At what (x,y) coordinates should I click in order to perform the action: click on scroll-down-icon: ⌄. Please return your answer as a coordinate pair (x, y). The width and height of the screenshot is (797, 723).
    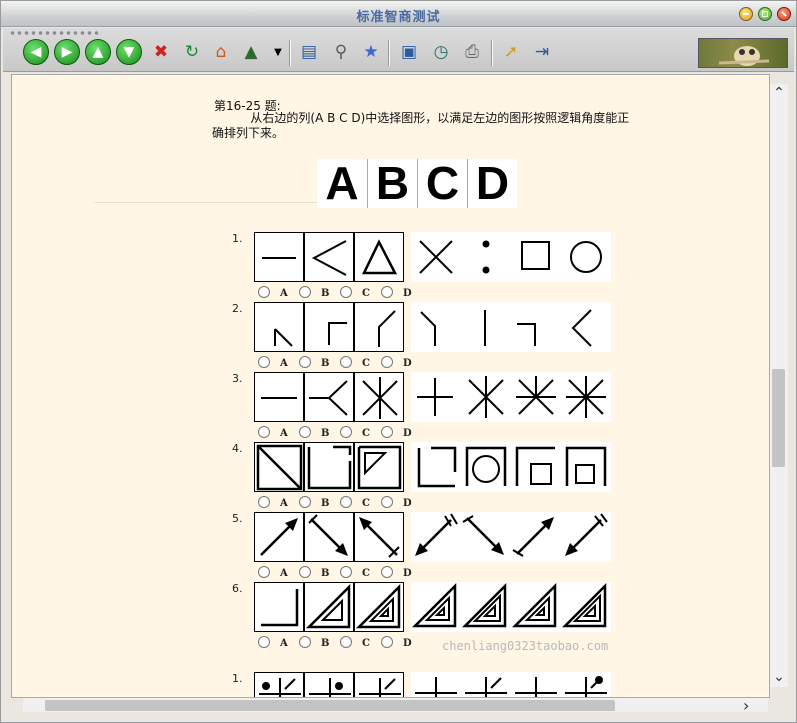
    Looking at the image, I should click on (779, 677).